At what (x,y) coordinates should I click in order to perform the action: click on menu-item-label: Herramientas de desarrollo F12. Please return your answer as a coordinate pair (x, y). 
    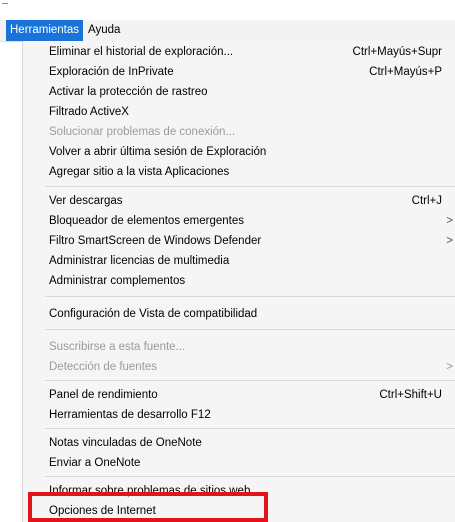
    Looking at the image, I should click on (130, 415).